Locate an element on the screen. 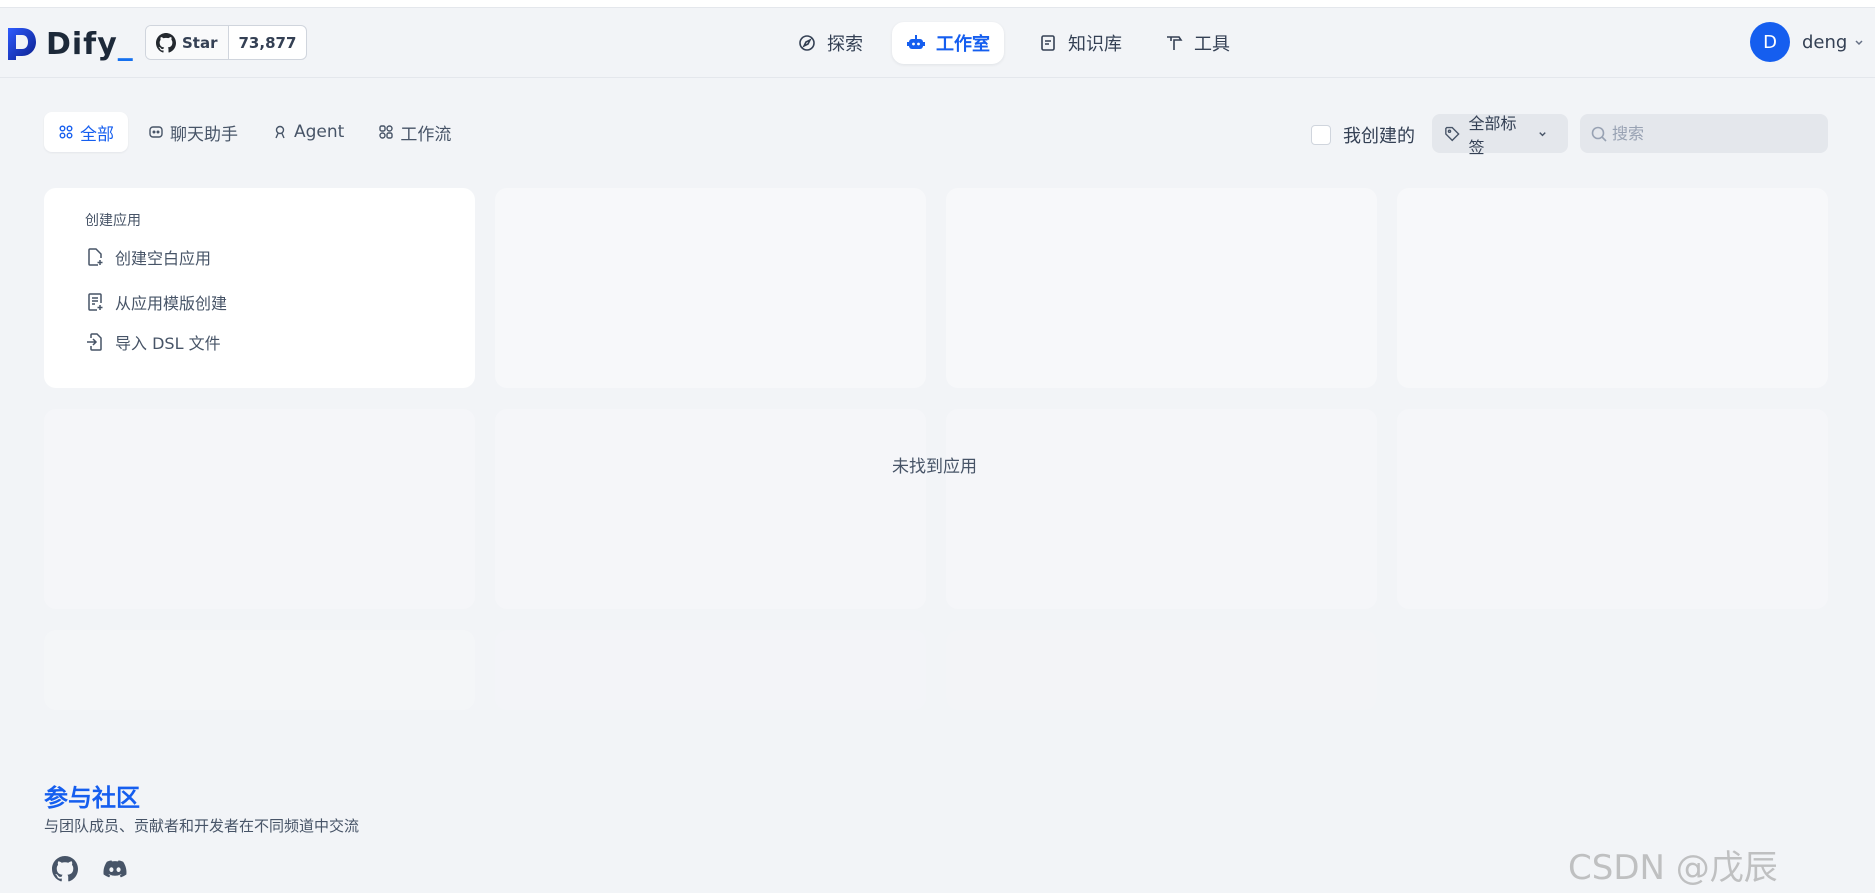  window-top-strip is located at coordinates (937, 4).